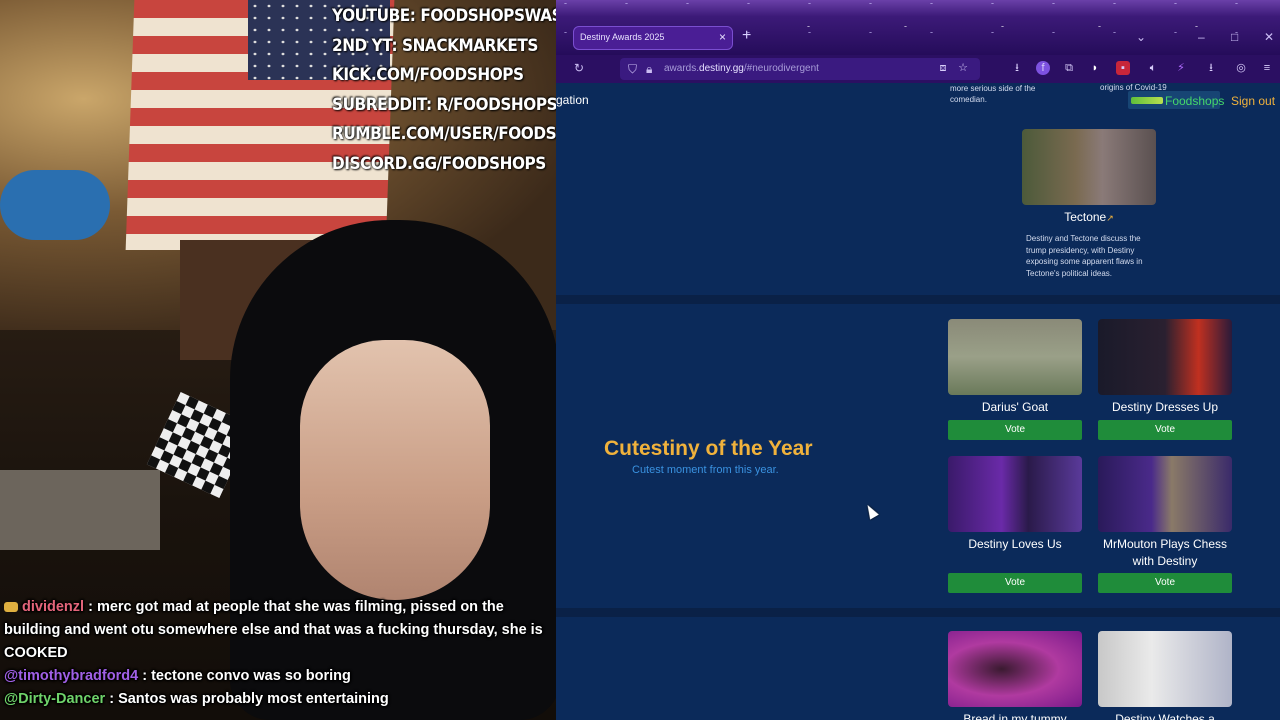 Image resolution: width=1280 pixels, height=720 pixels. Describe the element at coordinates (632, 69) in the screenshot. I see `shield-icon: ⛉` at that location.